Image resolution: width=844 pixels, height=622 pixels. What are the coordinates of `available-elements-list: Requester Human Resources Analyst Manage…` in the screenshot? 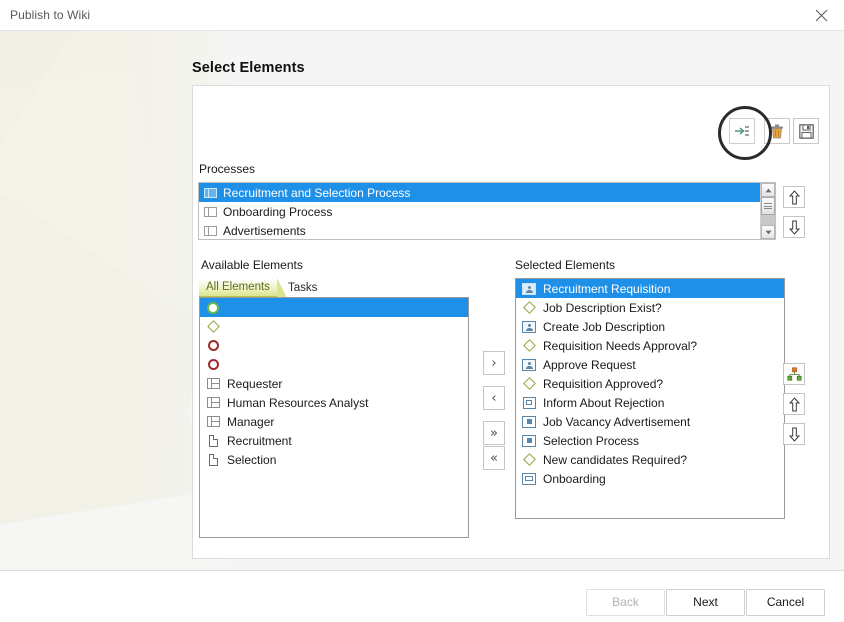 It's located at (334, 417).